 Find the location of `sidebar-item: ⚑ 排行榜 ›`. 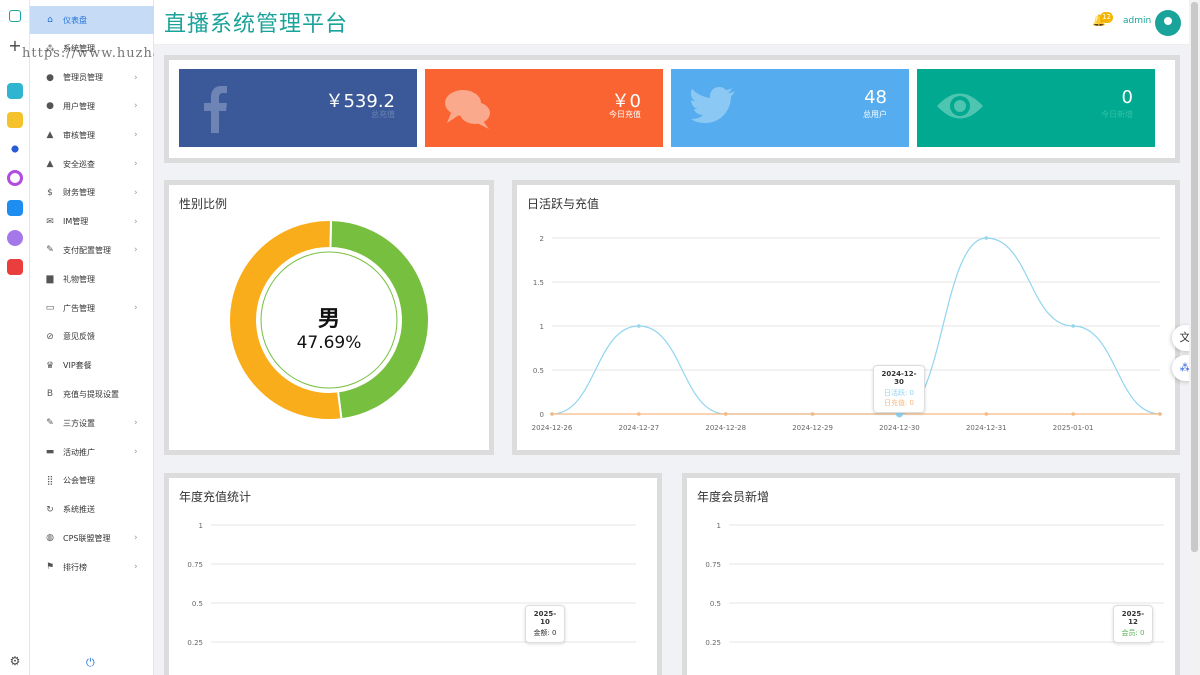

sidebar-item: ⚑ 排行榜 › is located at coordinates (92, 567).